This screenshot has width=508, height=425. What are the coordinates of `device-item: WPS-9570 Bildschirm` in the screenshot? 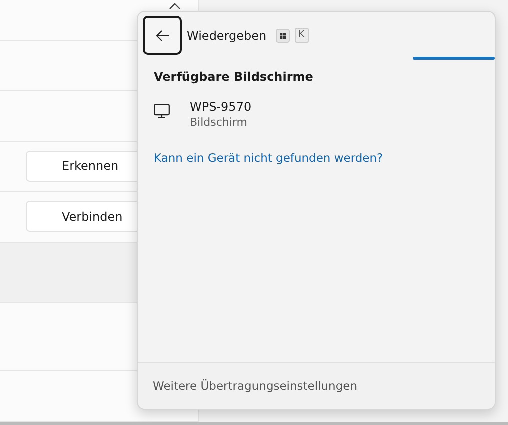 It's located at (219, 114).